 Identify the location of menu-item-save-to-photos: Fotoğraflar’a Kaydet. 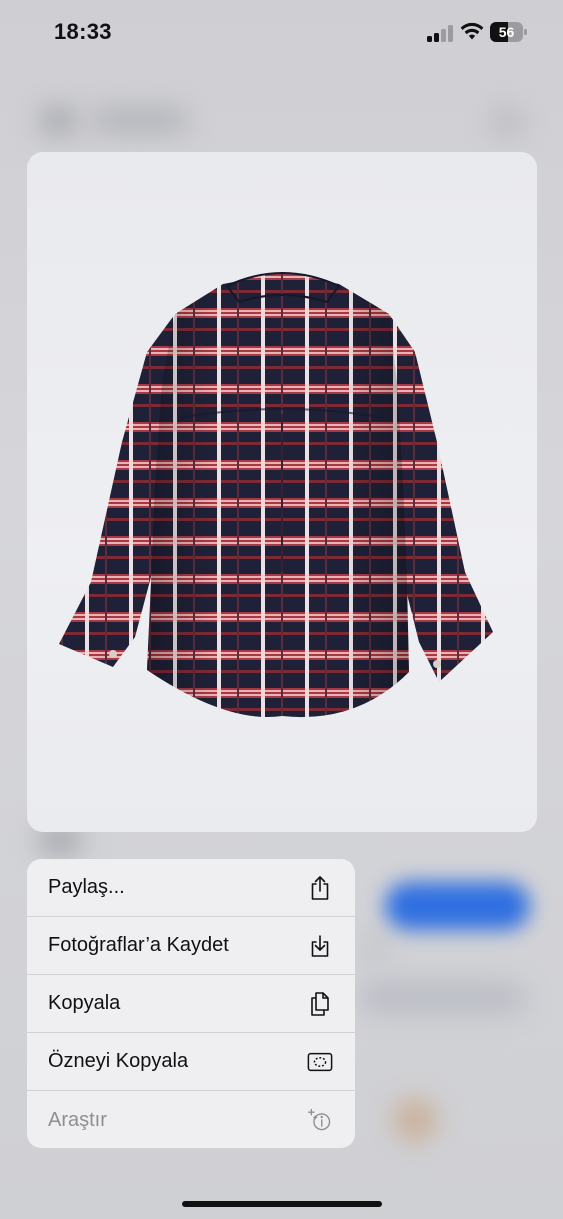
(191, 946).